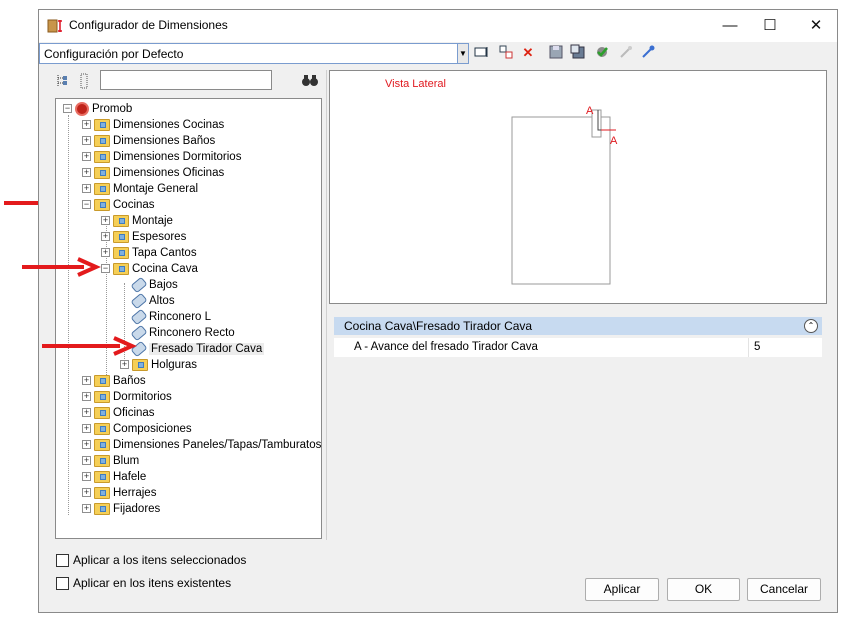 This screenshot has width=845, height=621. I want to click on tree-item-root: − Promob, so click(97, 109).